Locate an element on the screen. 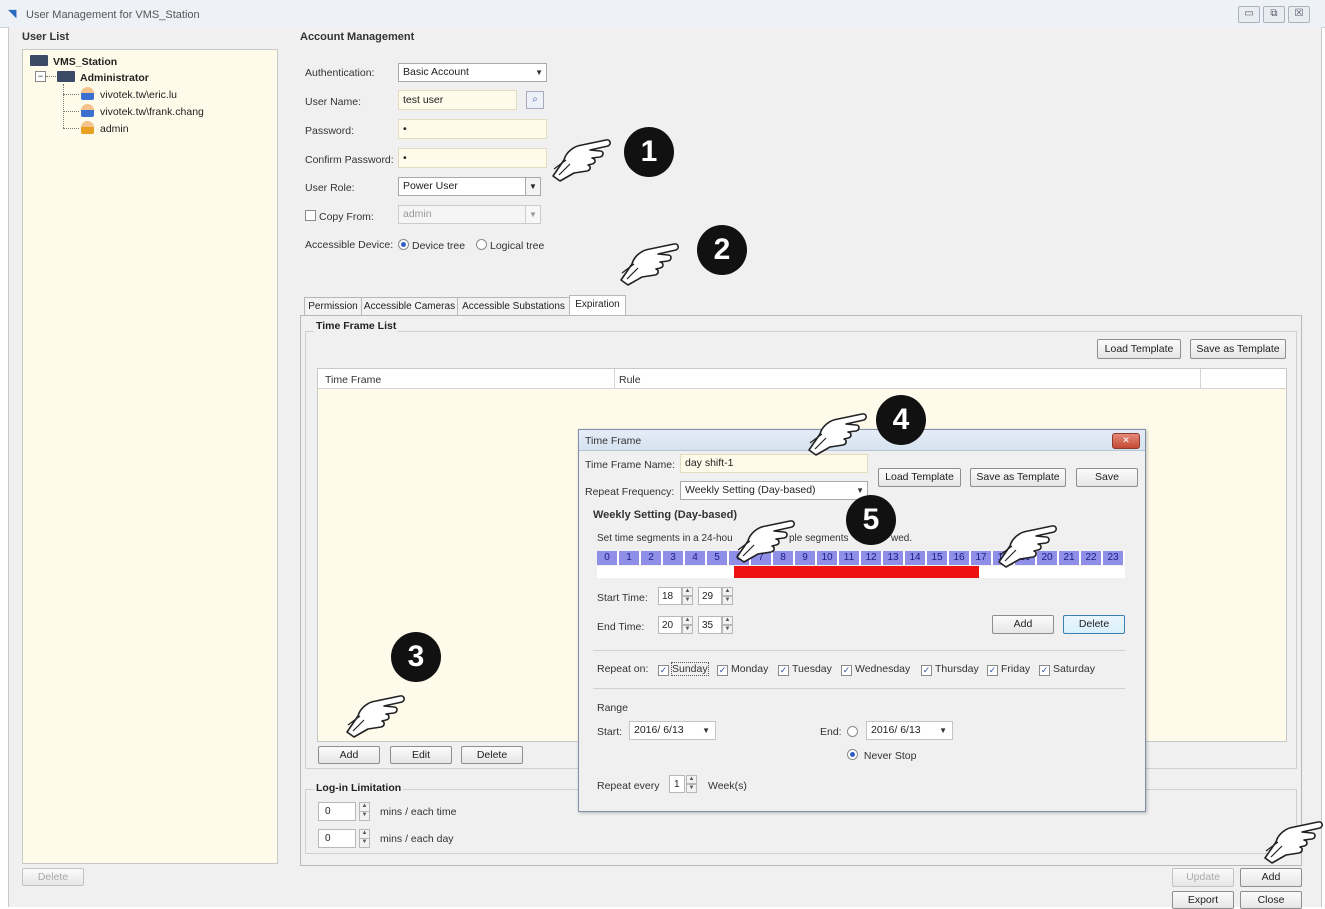 The width and height of the screenshot is (1325, 909). load-template-button: Load Template is located at coordinates (1139, 349).